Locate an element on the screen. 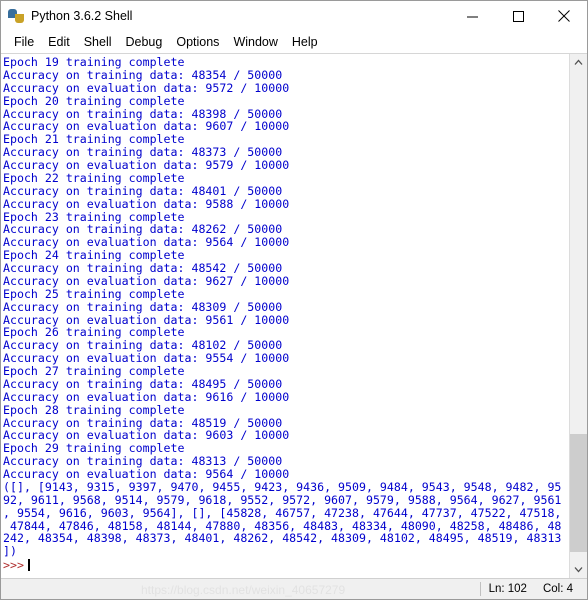  minimize-icon is located at coordinates (472, 16).